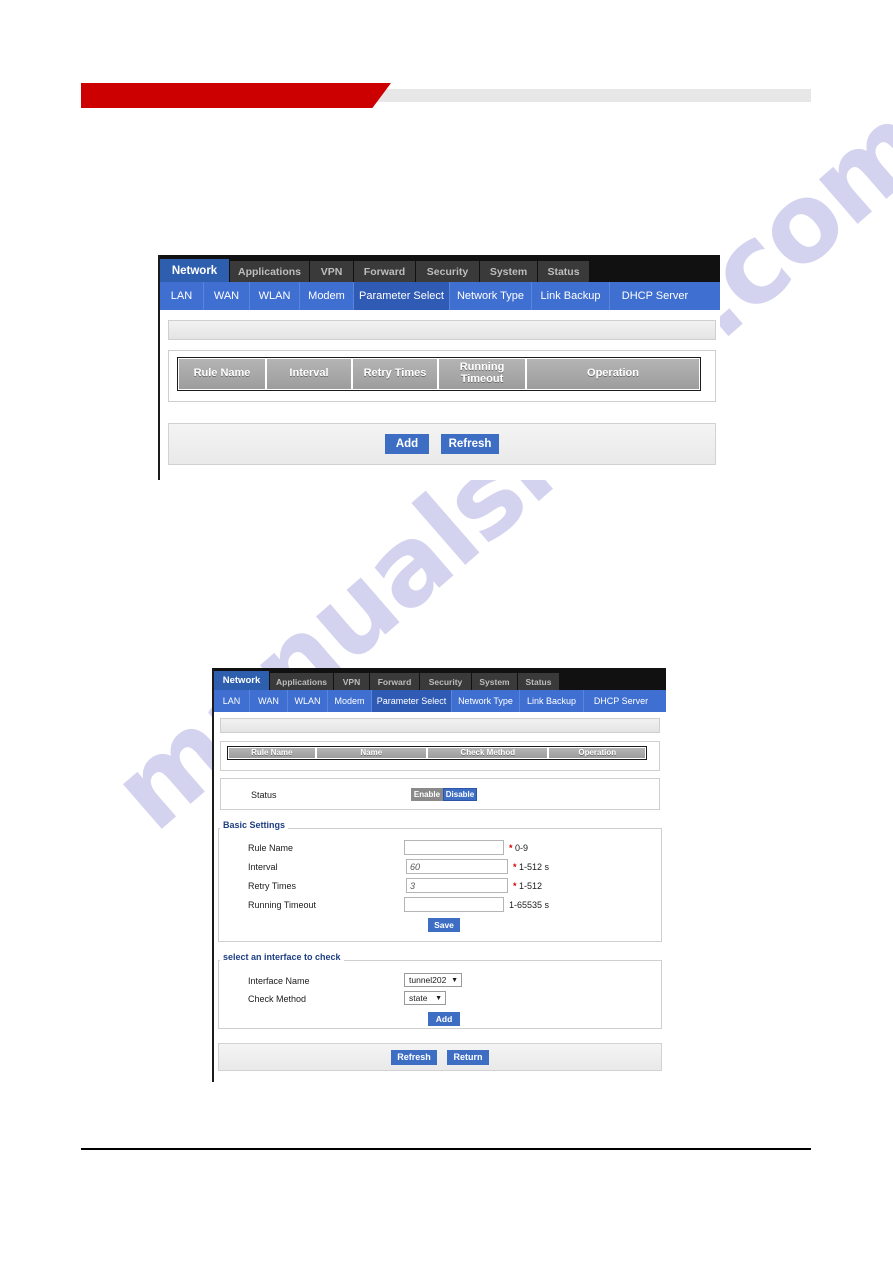  What do you see at coordinates (222, 374) in the screenshot?
I see `column-header-rule-name: Rule Name` at bounding box center [222, 374].